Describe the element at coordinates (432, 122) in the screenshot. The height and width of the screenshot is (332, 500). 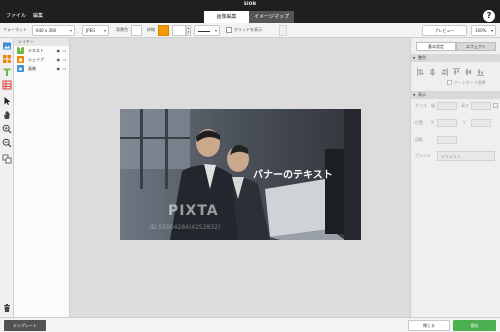
I see `x-label: X` at that location.